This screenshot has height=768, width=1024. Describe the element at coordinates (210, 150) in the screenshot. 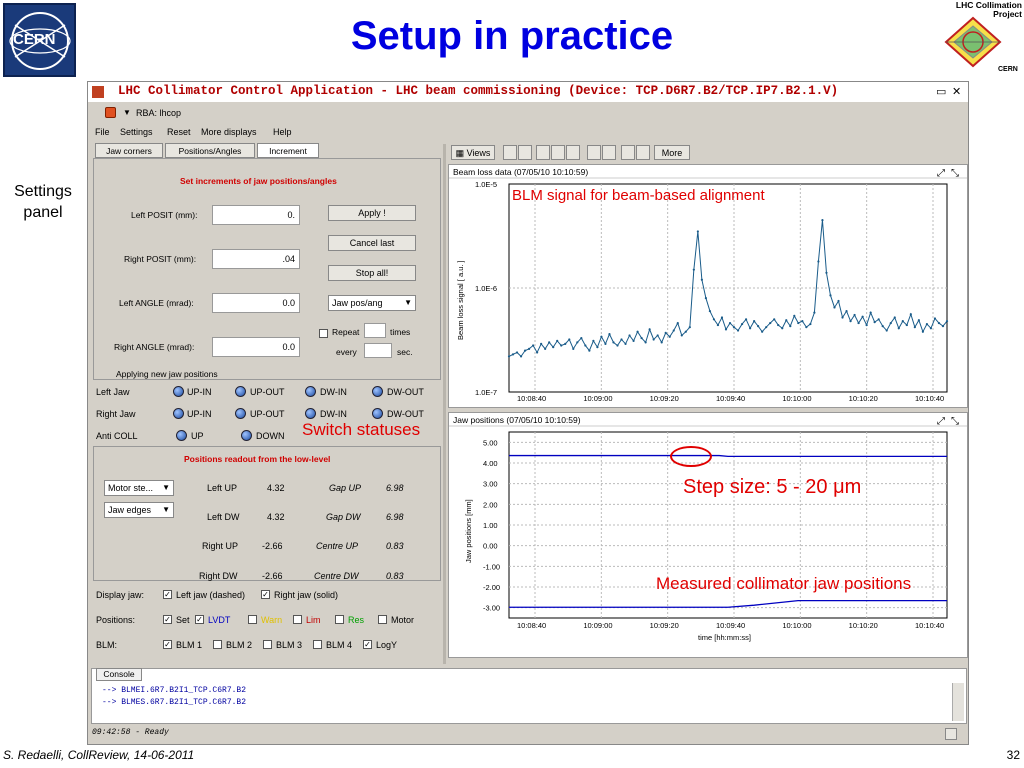

I see `tab-positions-angles: Positions/Angles` at that location.